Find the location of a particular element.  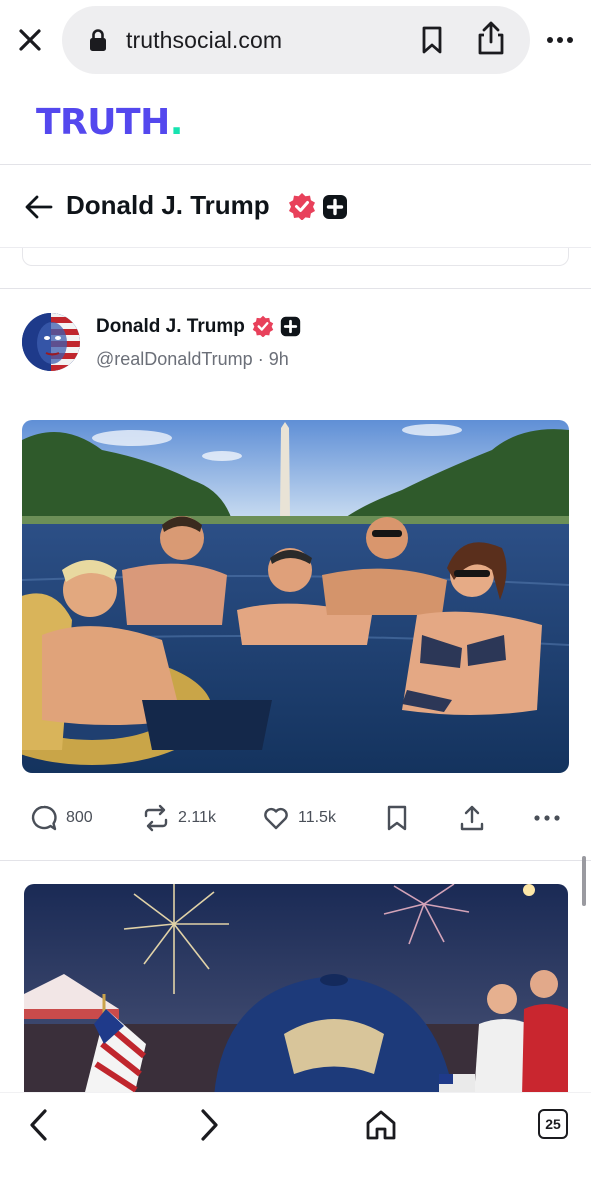

retruth-icon is located at coordinates (156, 818).